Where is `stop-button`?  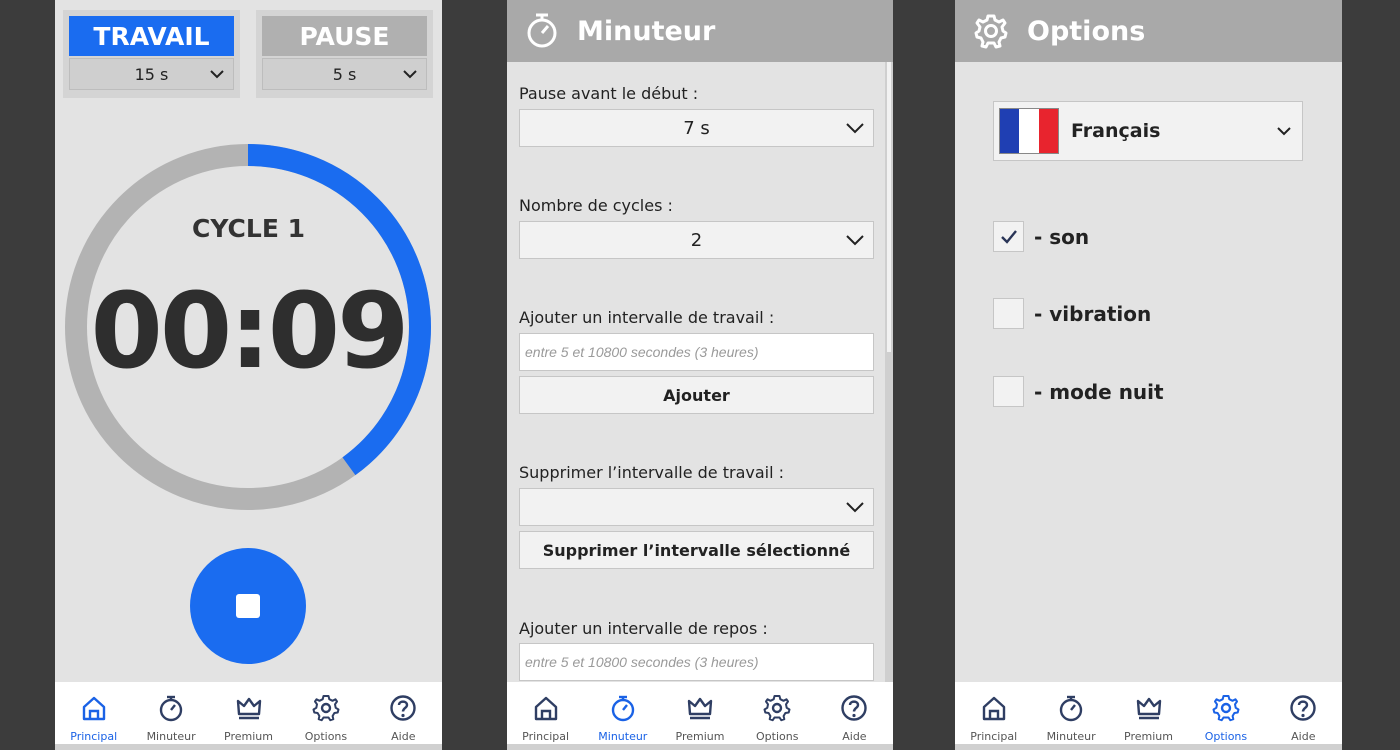
stop-button is located at coordinates (248, 606).